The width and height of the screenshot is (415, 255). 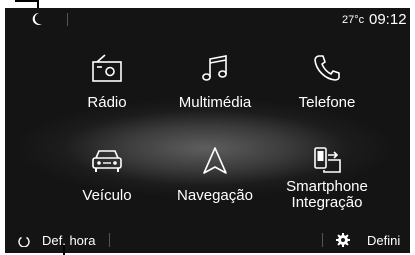 What do you see at coordinates (215, 102) in the screenshot?
I see `menu-label-multimedia: Multimédia` at bounding box center [215, 102].